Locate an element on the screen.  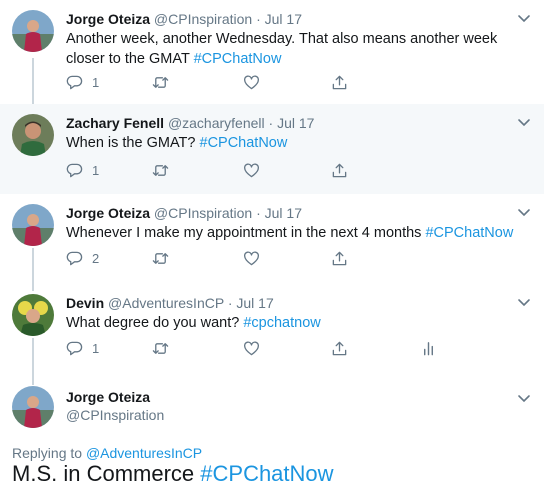
reply-button: 2 is located at coordinates (82, 258).